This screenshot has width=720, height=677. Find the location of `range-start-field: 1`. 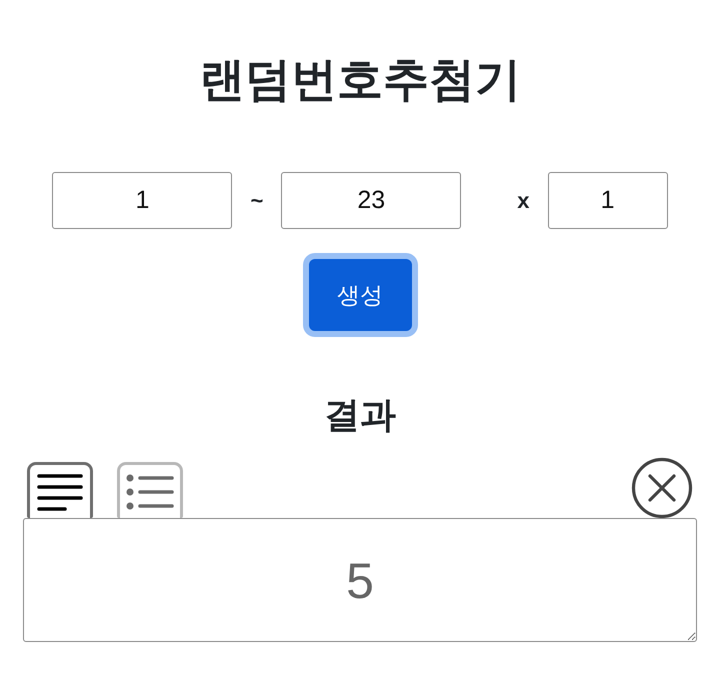

range-start-field: 1 is located at coordinates (142, 200).